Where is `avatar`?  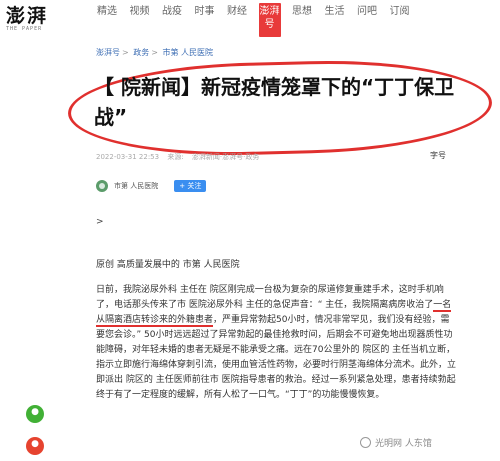 avatar is located at coordinates (102, 186).